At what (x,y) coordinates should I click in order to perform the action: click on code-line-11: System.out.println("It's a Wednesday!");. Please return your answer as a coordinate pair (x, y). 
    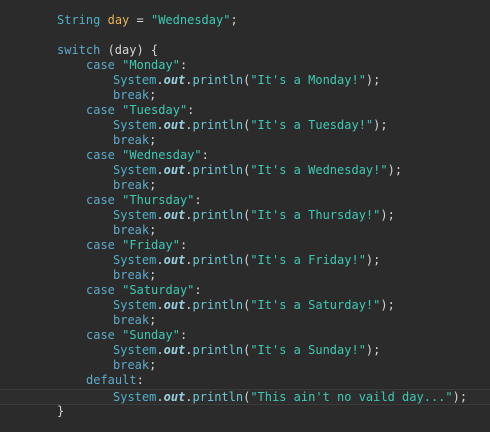
    Looking at the image, I should click on (245, 170).